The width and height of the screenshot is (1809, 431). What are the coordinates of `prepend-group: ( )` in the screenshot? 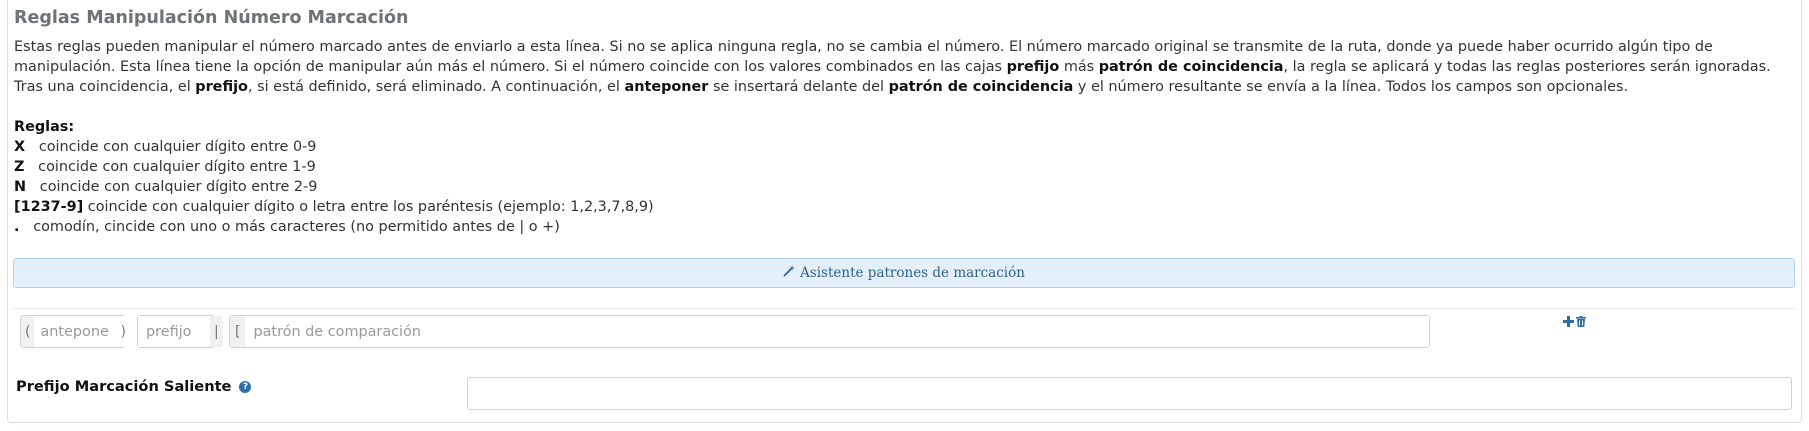 It's located at (75, 331).